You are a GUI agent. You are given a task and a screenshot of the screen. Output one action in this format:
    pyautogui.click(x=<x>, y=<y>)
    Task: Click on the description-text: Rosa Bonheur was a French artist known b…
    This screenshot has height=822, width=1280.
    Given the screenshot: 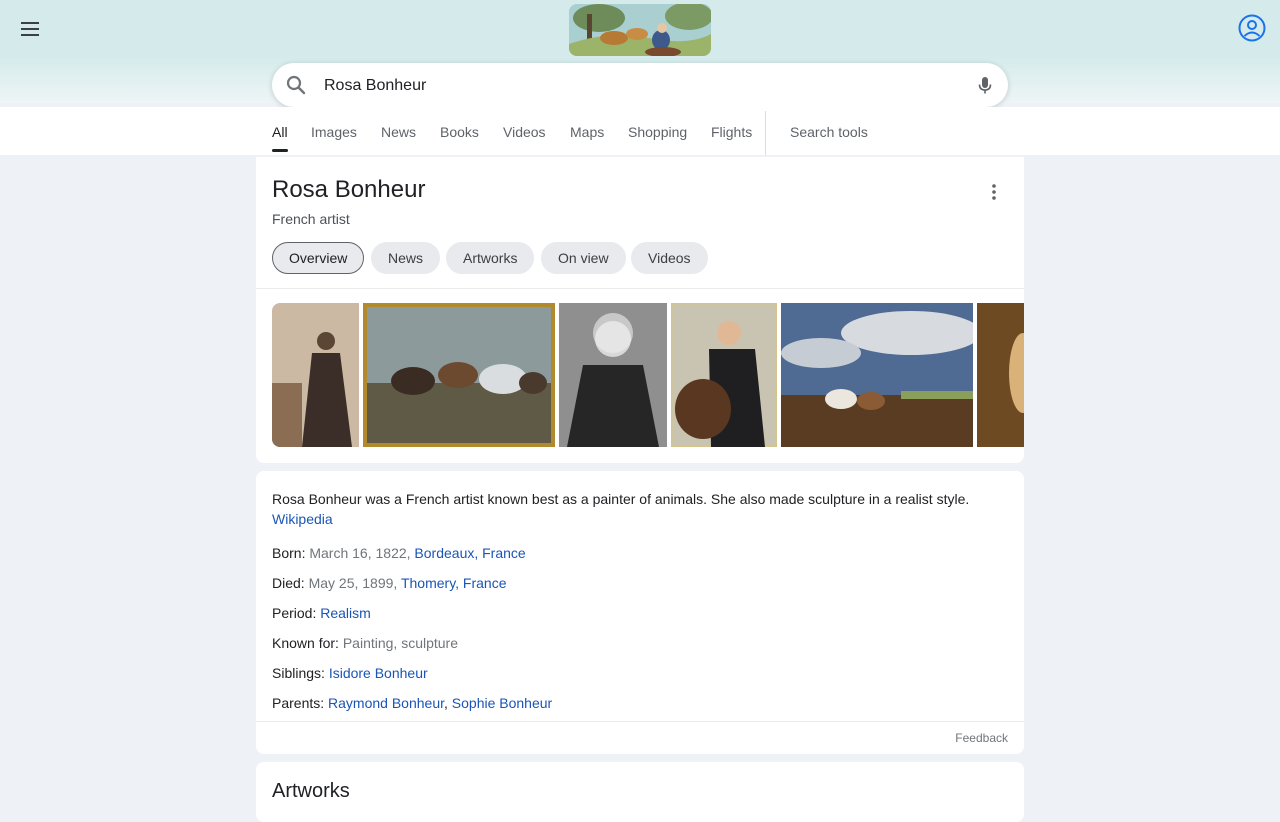 What is the action you would take?
    pyautogui.click(x=621, y=499)
    